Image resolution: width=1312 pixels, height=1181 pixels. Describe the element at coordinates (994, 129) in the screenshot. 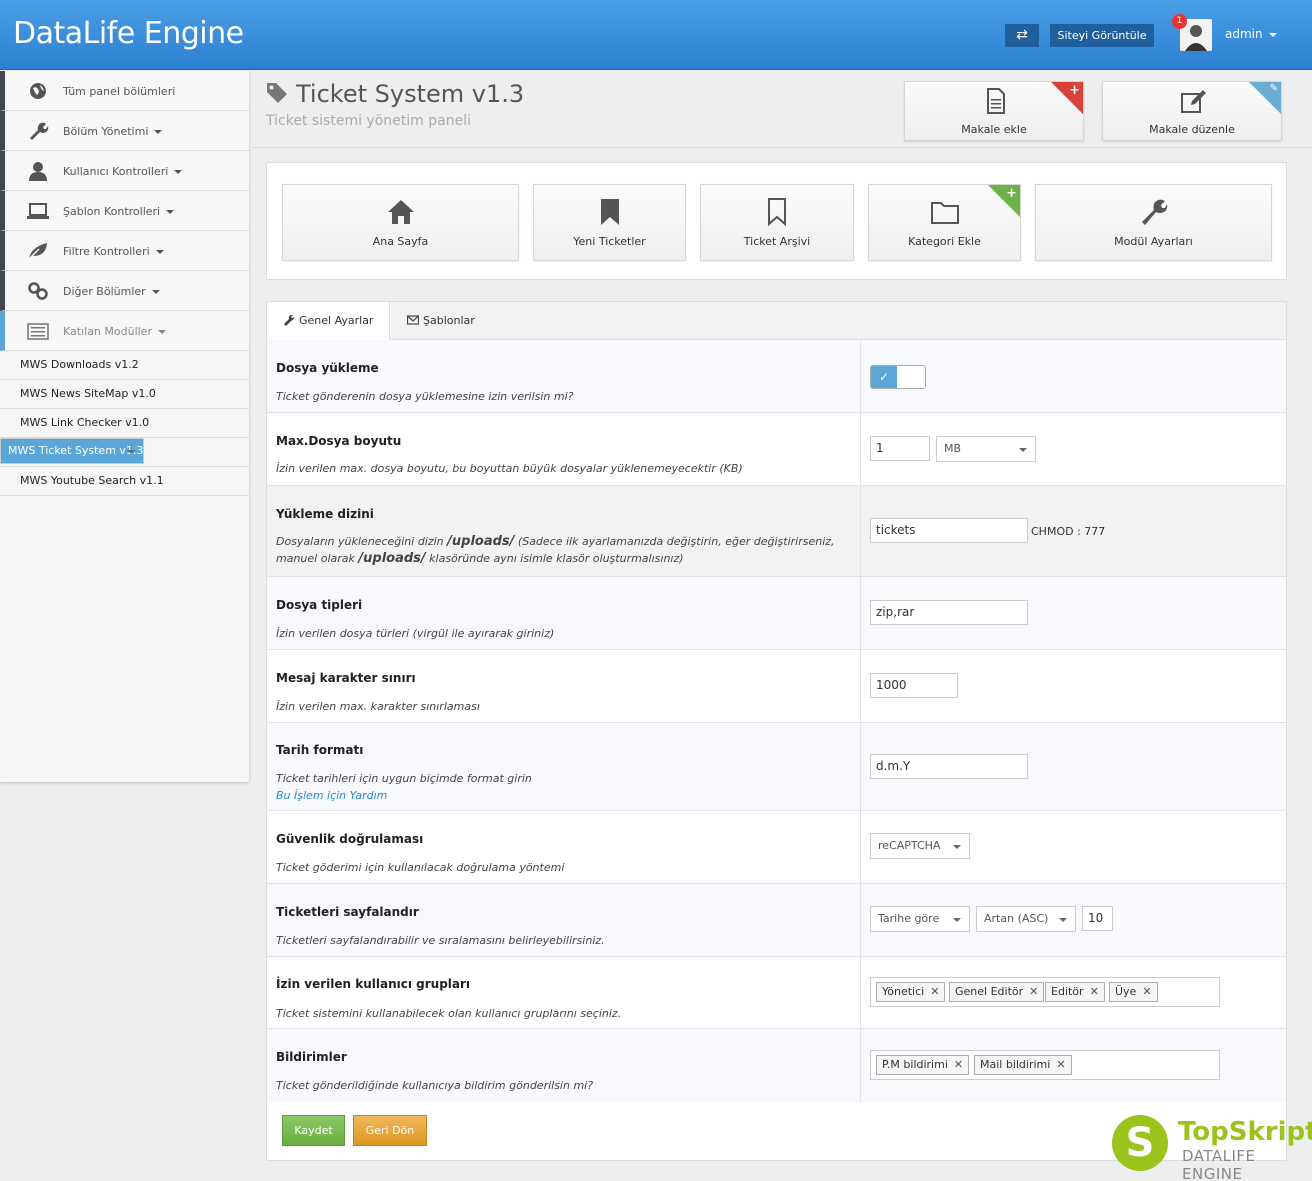

I see `quick-label: Makale ekle` at that location.